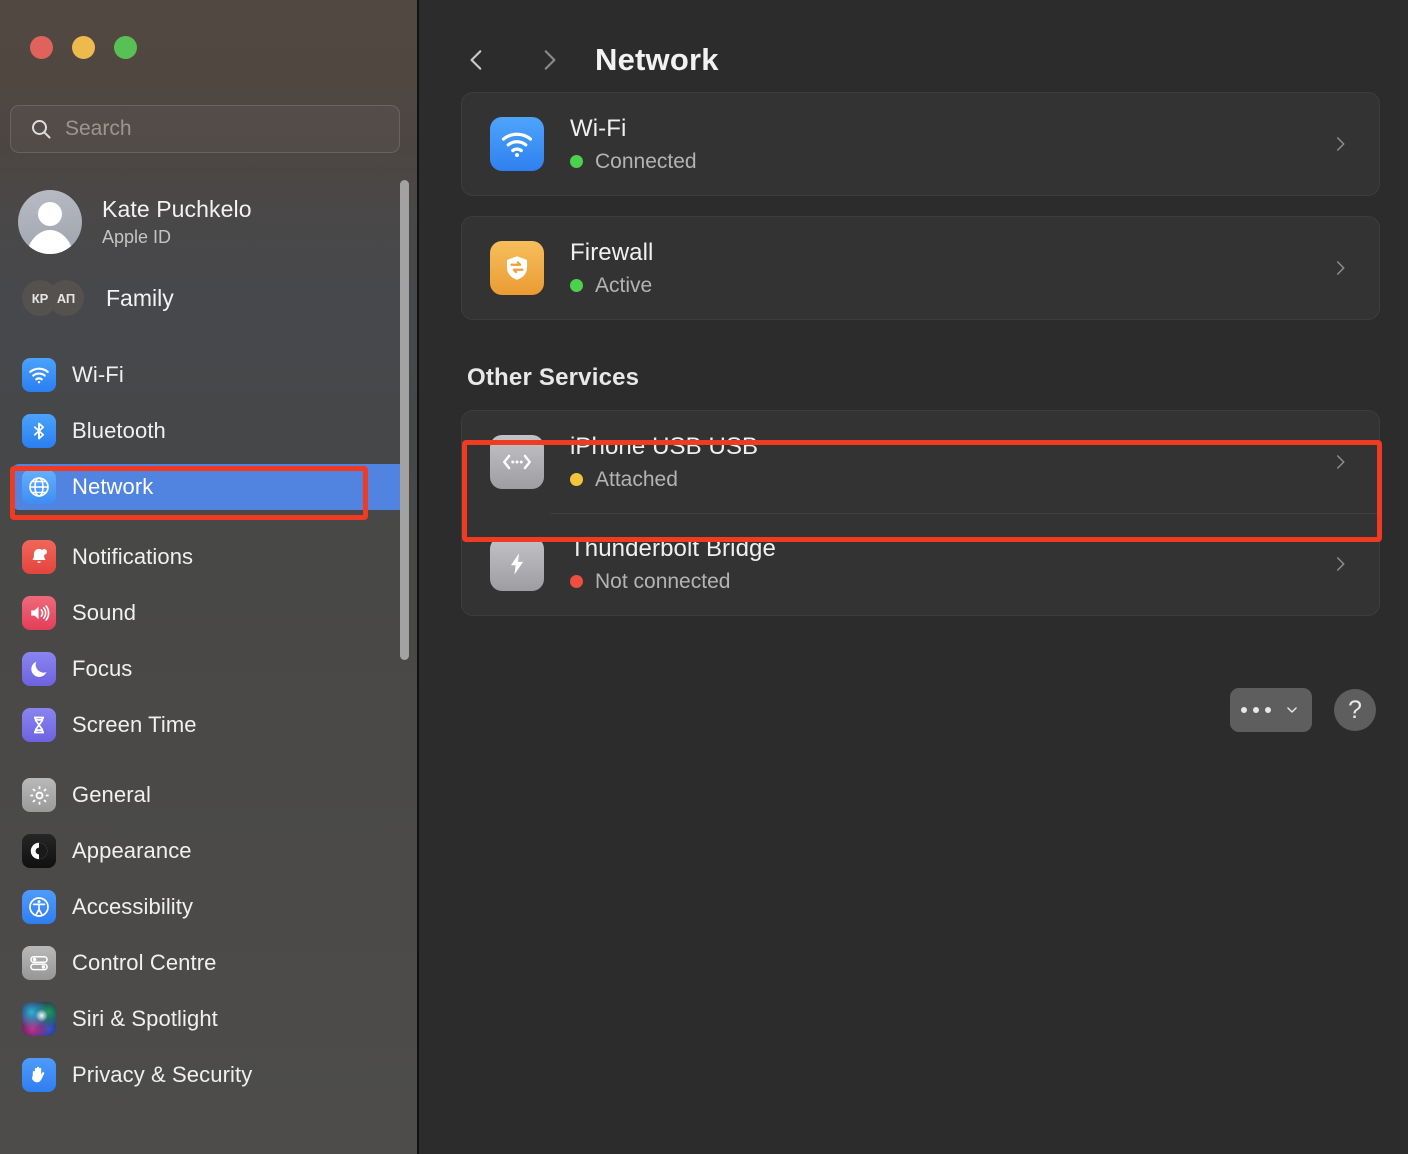 The width and height of the screenshot is (1408, 1154). I want to click on search-field, so click(205, 129).